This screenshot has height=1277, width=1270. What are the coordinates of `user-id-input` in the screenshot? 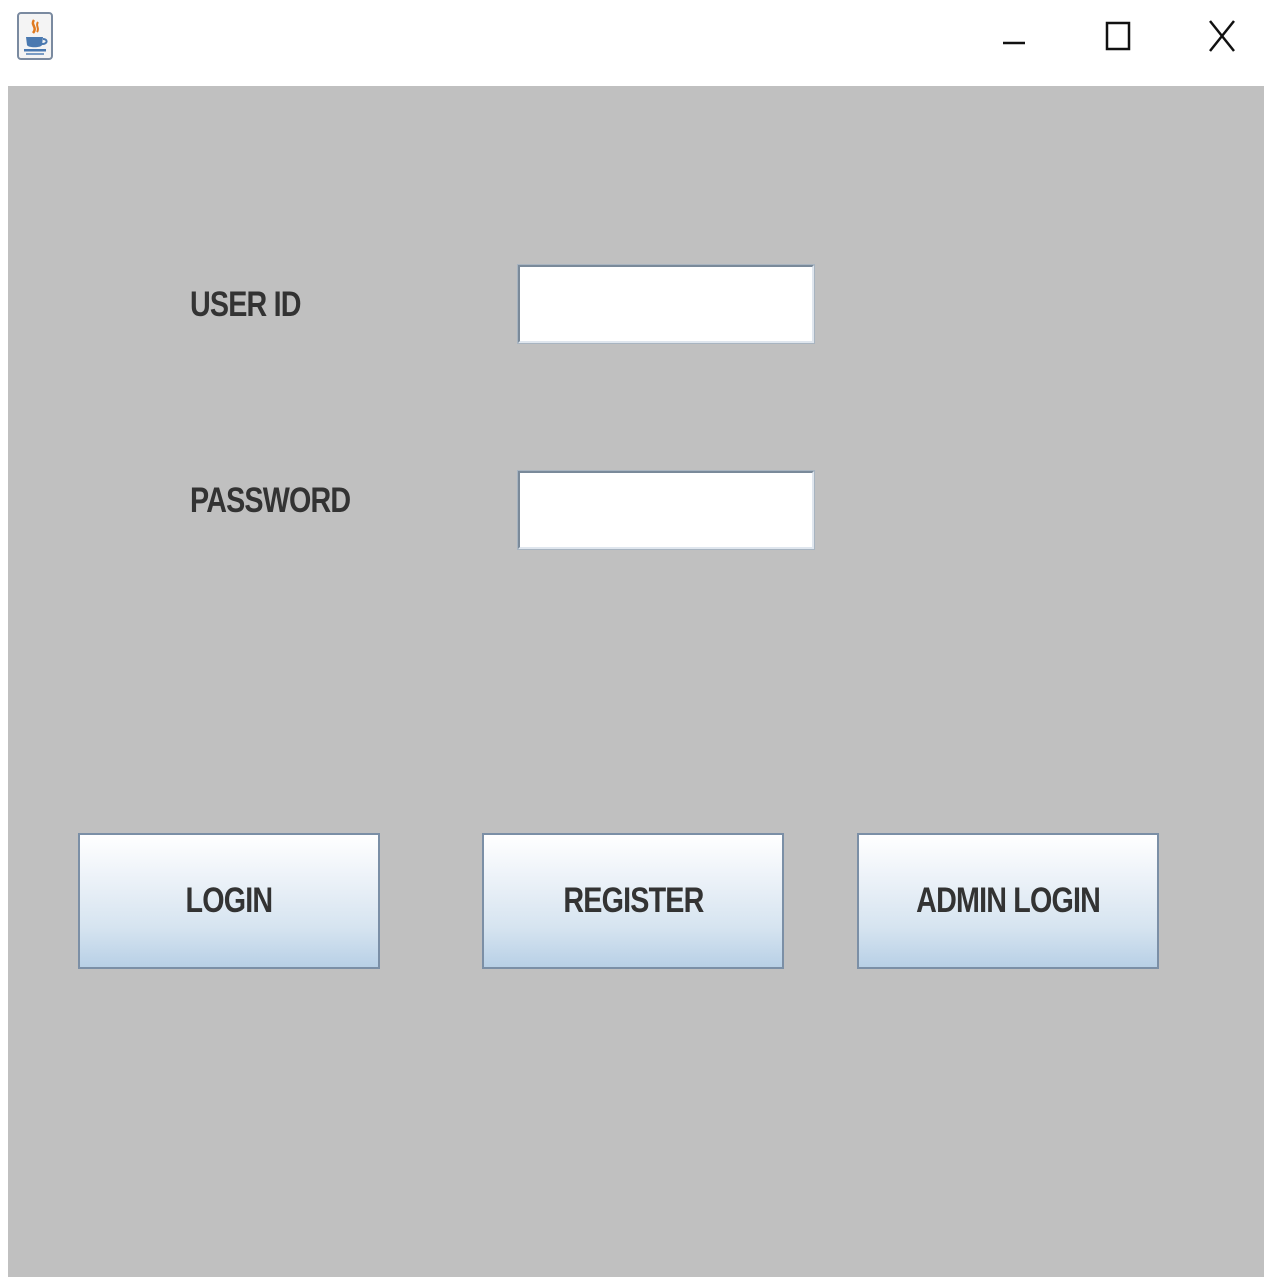 It's located at (666, 304).